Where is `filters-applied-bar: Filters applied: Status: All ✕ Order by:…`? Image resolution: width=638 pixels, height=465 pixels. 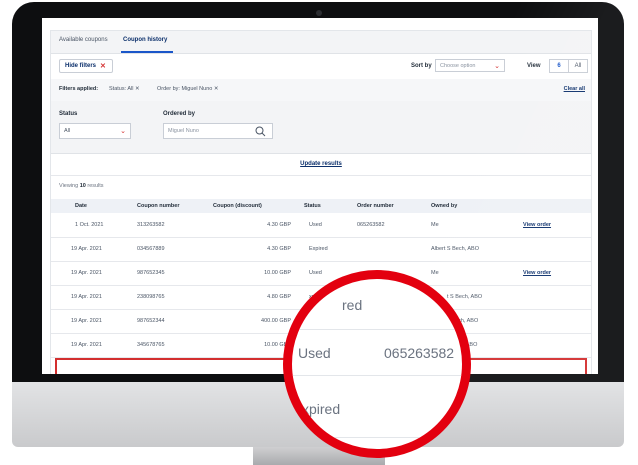 filters-applied-bar: Filters applied: Status: All ✕ Order by:… is located at coordinates (321, 90).